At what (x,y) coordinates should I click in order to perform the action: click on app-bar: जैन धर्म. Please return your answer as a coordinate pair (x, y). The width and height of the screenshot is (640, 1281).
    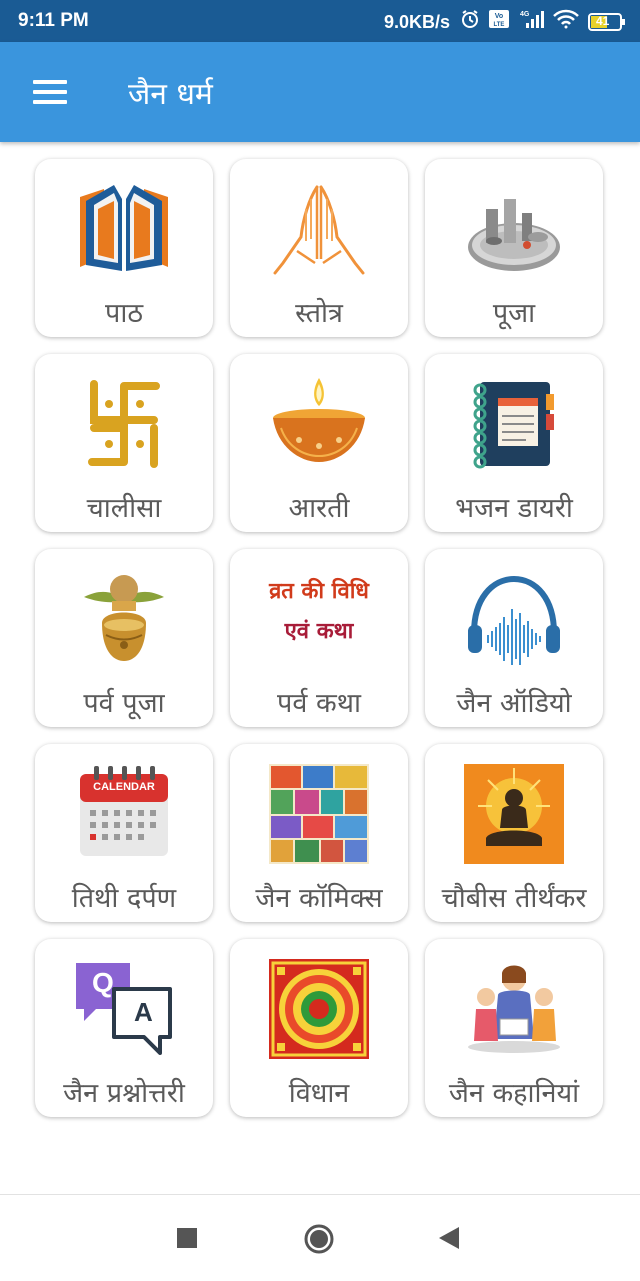
    Looking at the image, I should click on (320, 92).